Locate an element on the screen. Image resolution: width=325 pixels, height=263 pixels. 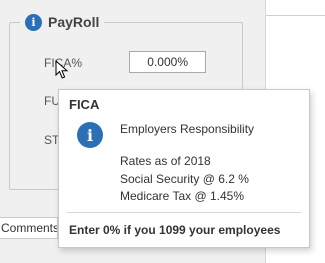
divider is located at coordinates (295, 15).